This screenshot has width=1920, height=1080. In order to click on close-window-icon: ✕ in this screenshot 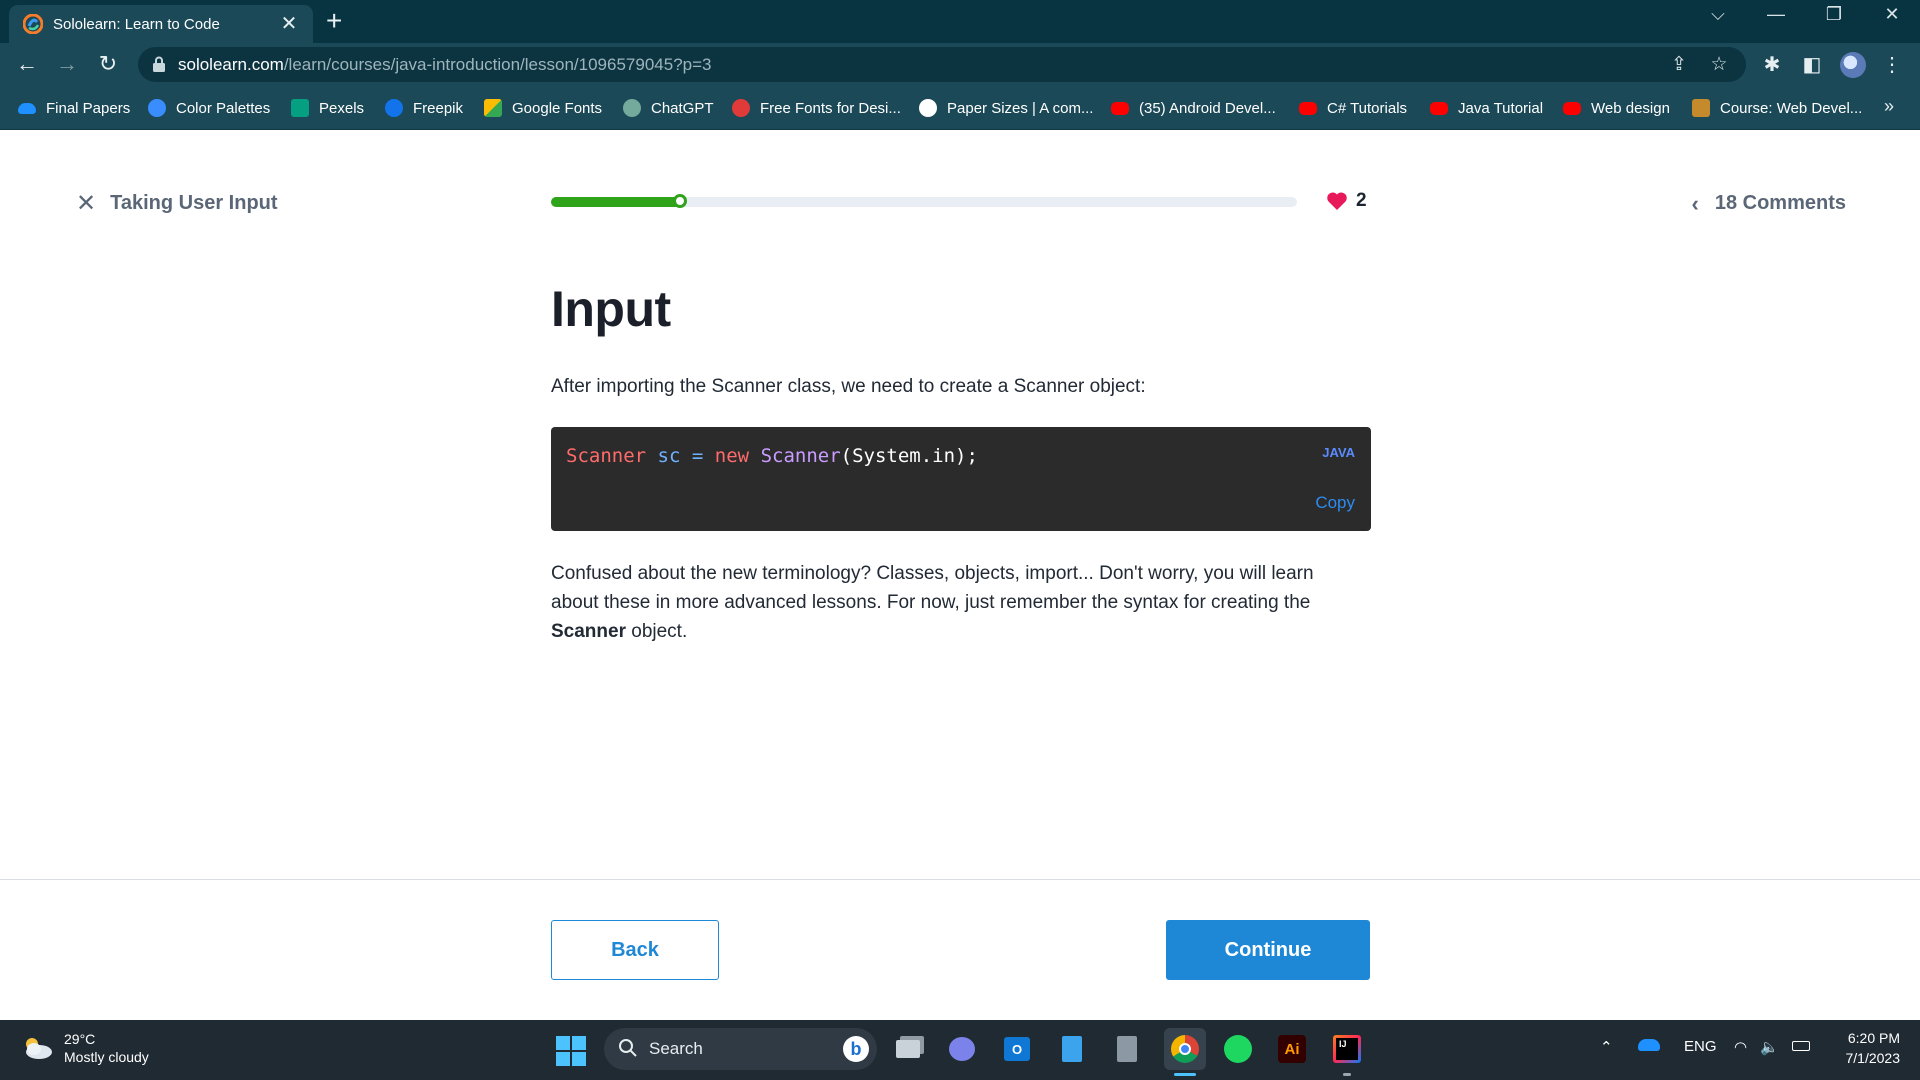, I will do `click(1892, 14)`.